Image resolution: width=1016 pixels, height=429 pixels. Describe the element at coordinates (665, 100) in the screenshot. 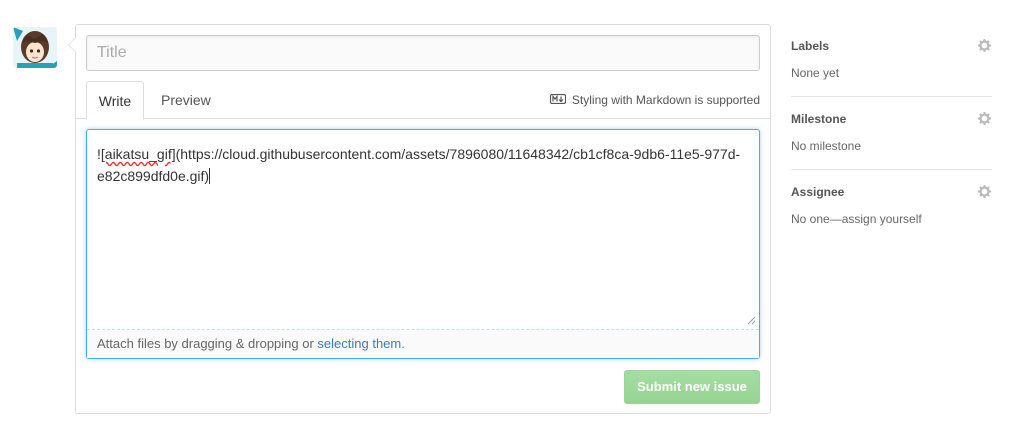

I see `markdown-hint-label: Styling with Markdown is supported` at that location.